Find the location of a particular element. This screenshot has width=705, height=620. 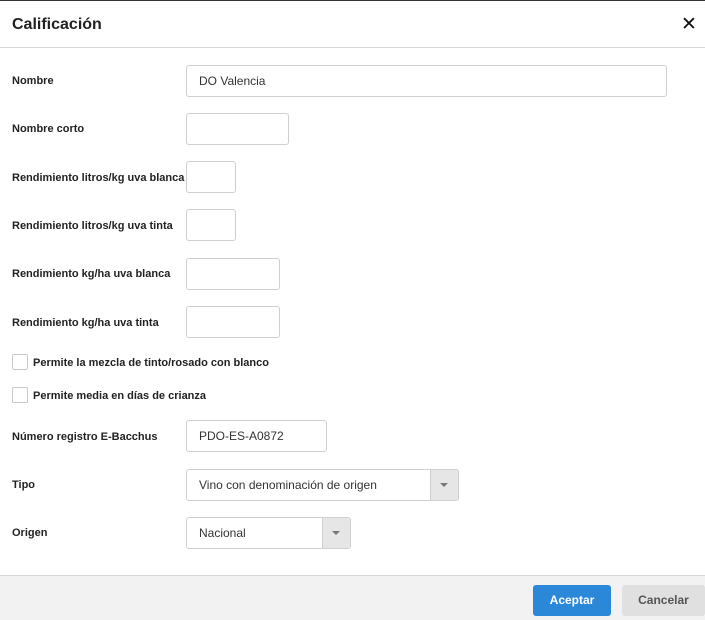

tipo-label: Tipo is located at coordinates (24, 485).